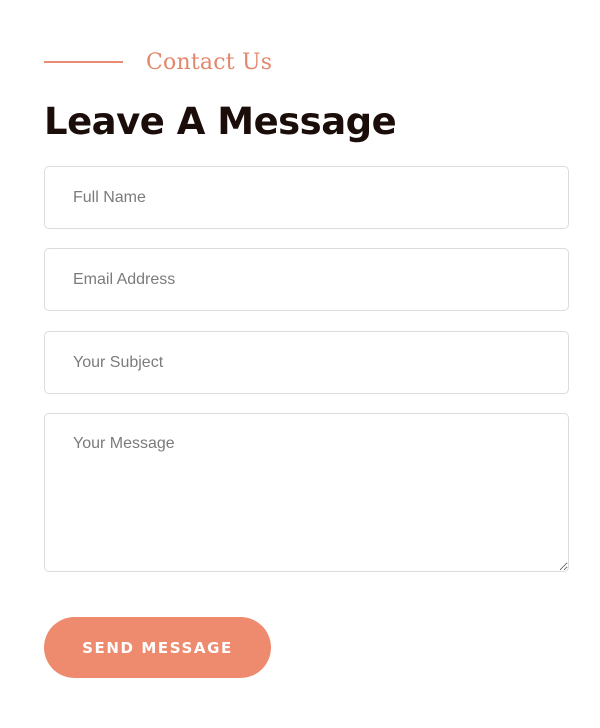  I want to click on eyebrow-divider-line, so click(83, 62).